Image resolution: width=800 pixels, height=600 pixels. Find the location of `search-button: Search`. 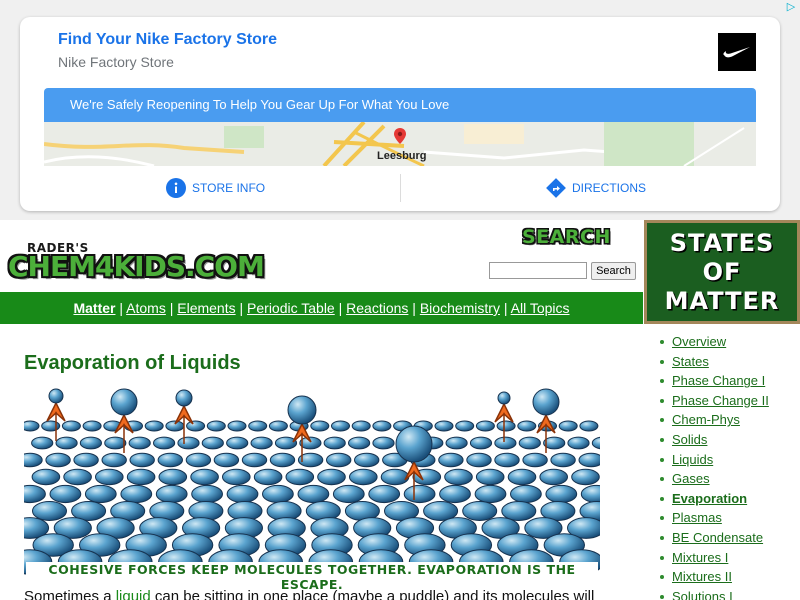

search-button: Search is located at coordinates (613, 271).